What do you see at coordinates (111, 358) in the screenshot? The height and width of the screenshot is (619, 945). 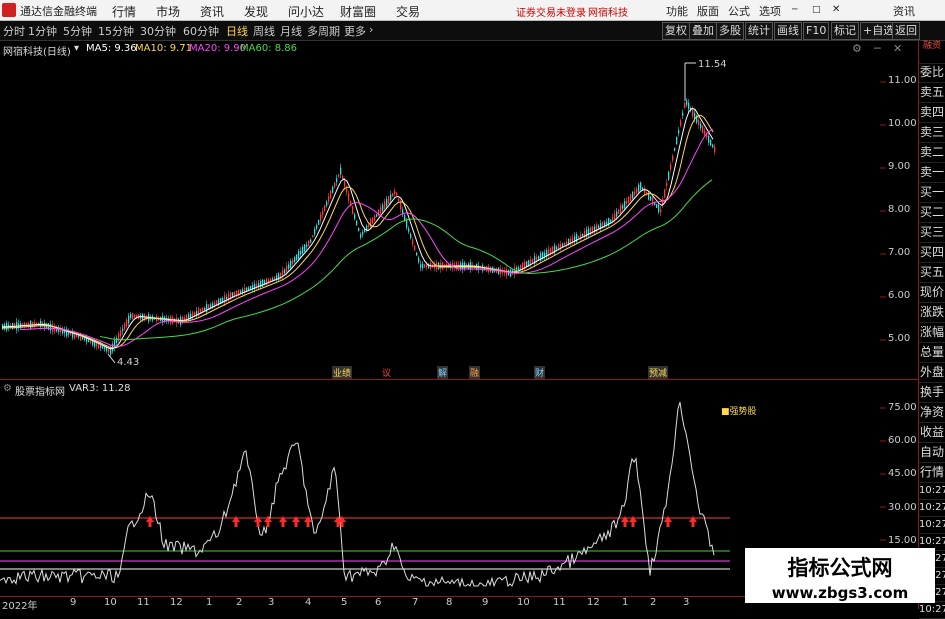 I see `low-marker` at bounding box center [111, 358].